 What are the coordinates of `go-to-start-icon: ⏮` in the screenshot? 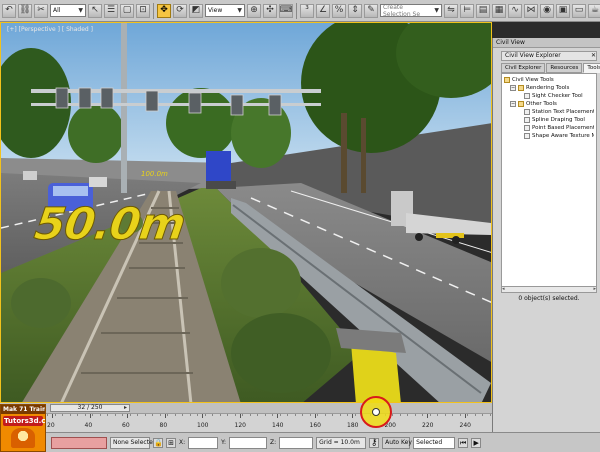 It's located at (463, 442).